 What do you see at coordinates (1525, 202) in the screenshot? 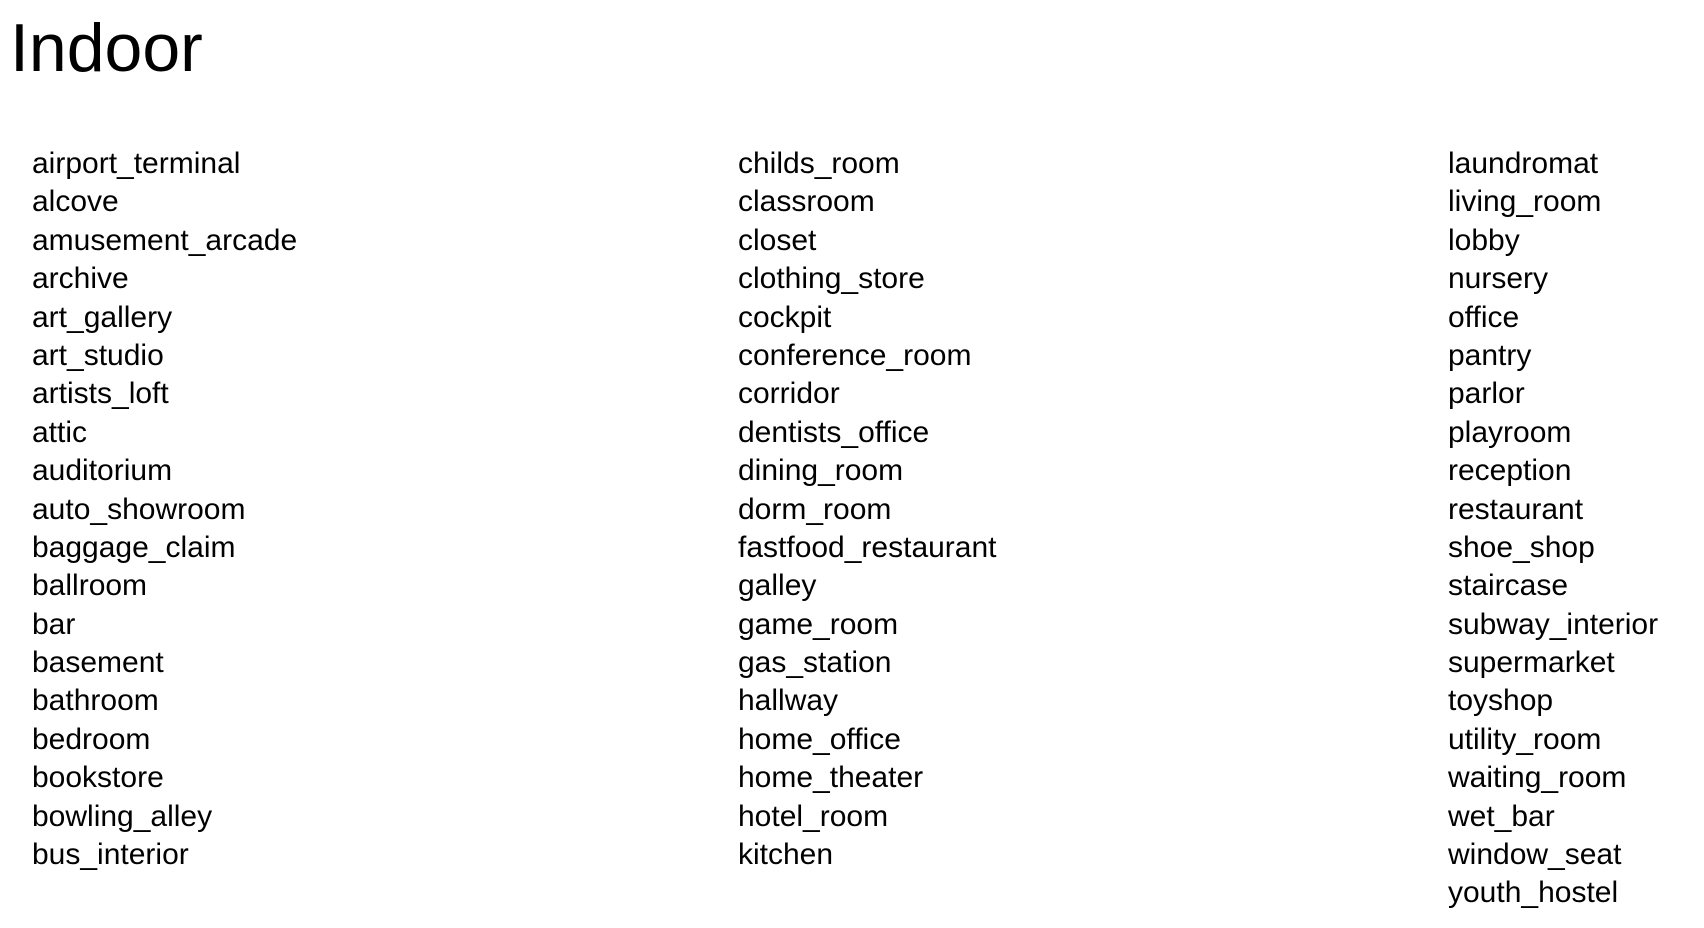
I see `list-item: living_room` at bounding box center [1525, 202].